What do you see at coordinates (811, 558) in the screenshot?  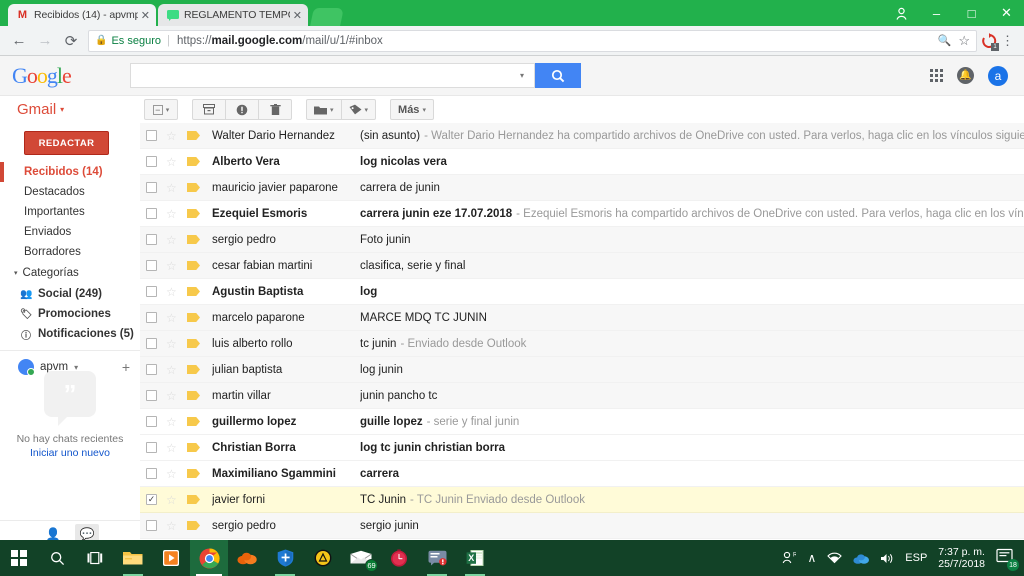 I see `show-hidden-icons-button: ∧` at bounding box center [811, 558].